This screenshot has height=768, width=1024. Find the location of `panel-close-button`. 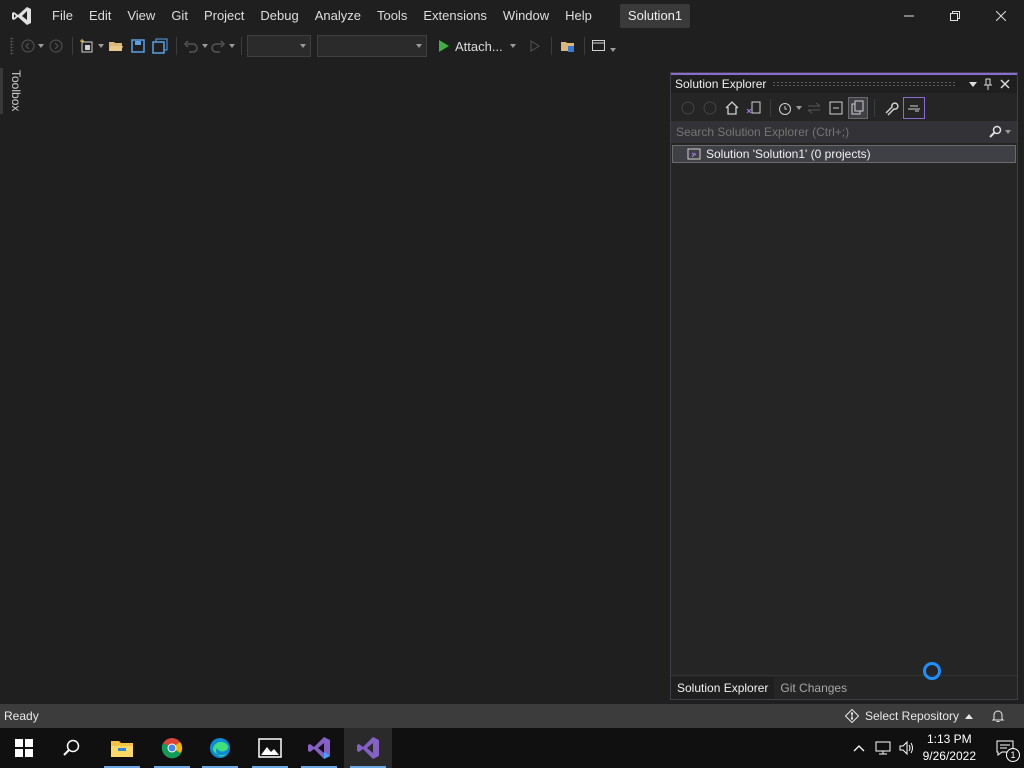

panel-close-button is located at coordinates (1005, 84).